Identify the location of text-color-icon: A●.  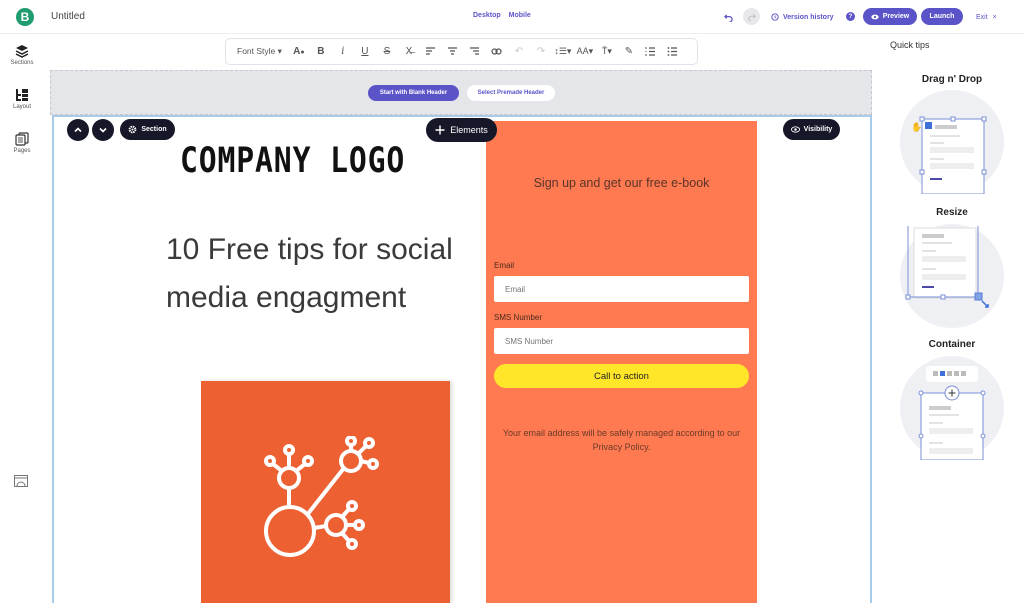
(299, 51).